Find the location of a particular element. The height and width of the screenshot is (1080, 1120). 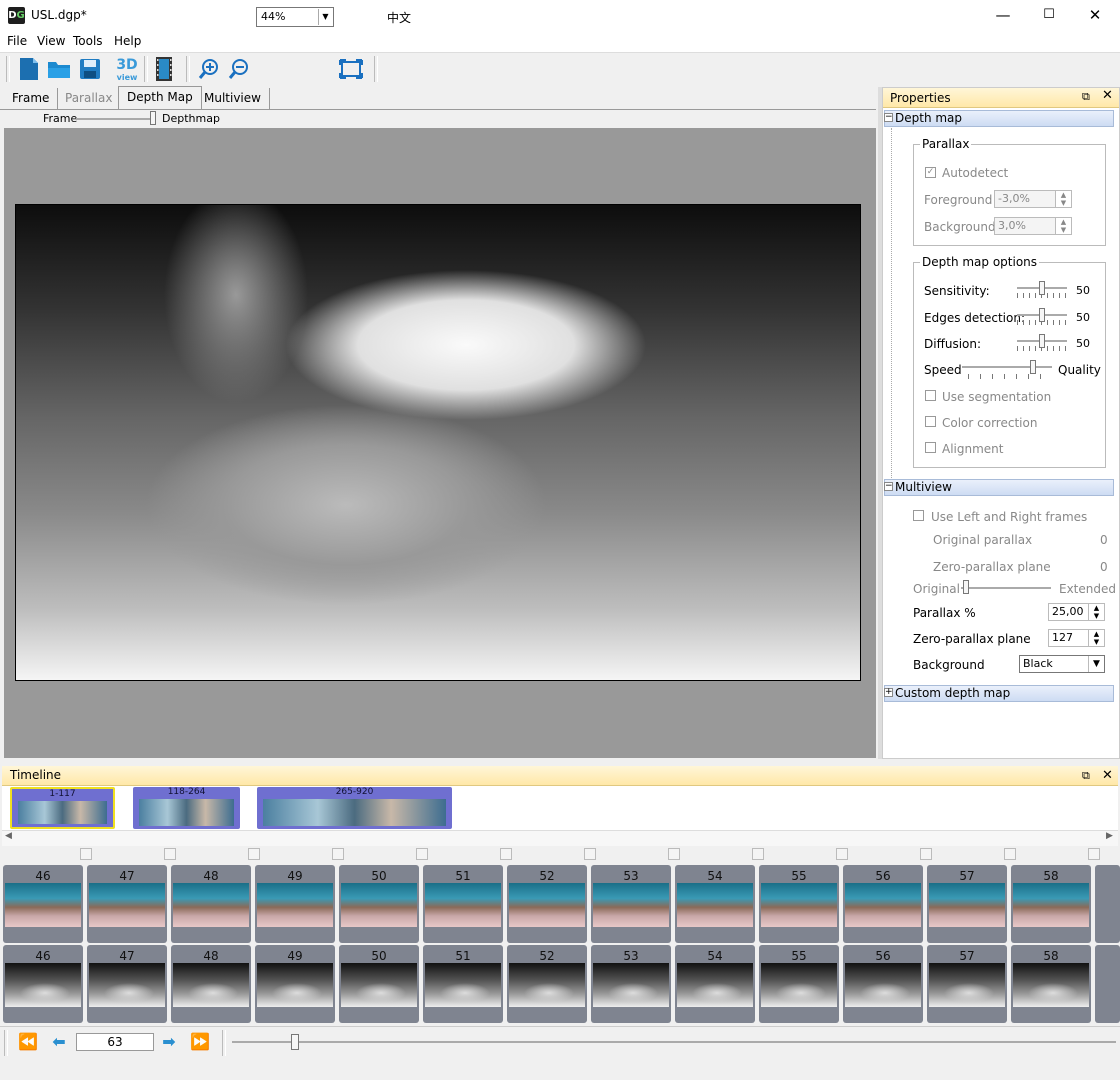

parallax-percent-spinbox: 25,00 ▲ ▼ is located at coordinates (1076, 612).